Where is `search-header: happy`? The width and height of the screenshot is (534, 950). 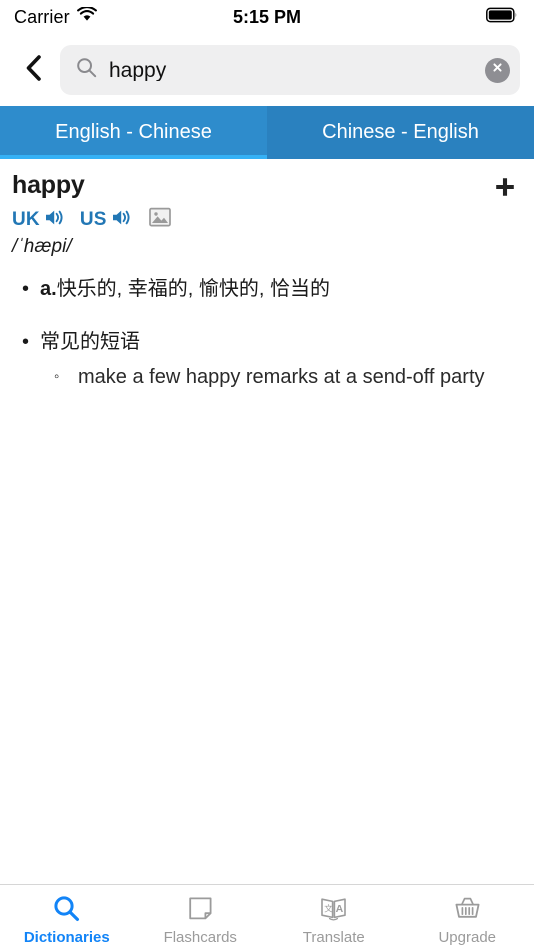
search-header: happy is located at coordinates (267, 70).